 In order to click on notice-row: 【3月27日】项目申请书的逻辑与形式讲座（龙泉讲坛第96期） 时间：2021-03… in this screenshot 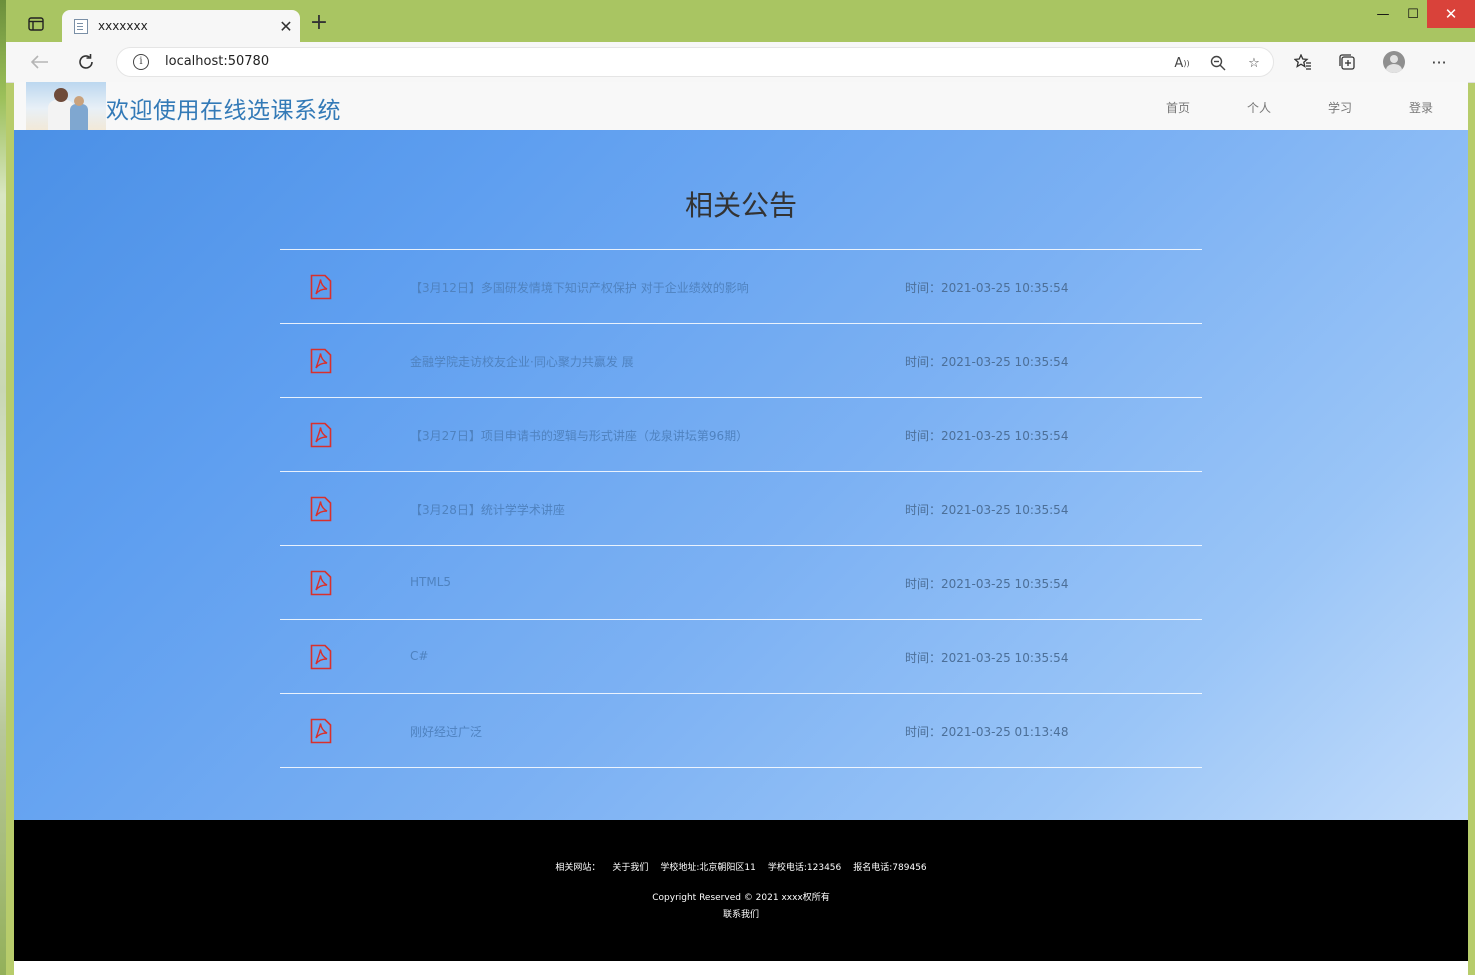, I will do `click(741, 435)`.